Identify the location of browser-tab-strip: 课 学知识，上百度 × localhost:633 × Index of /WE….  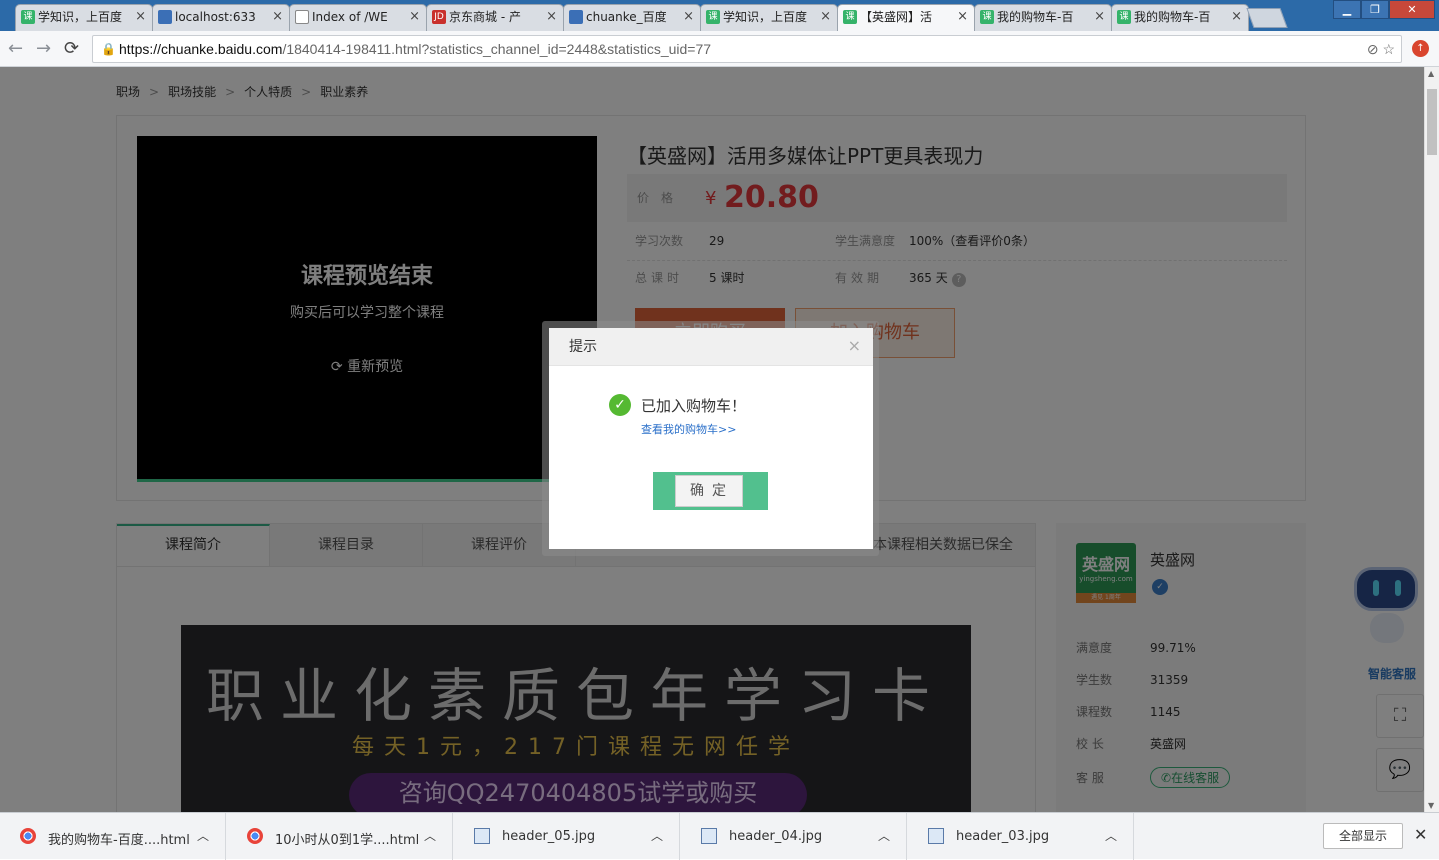
(719, 15).